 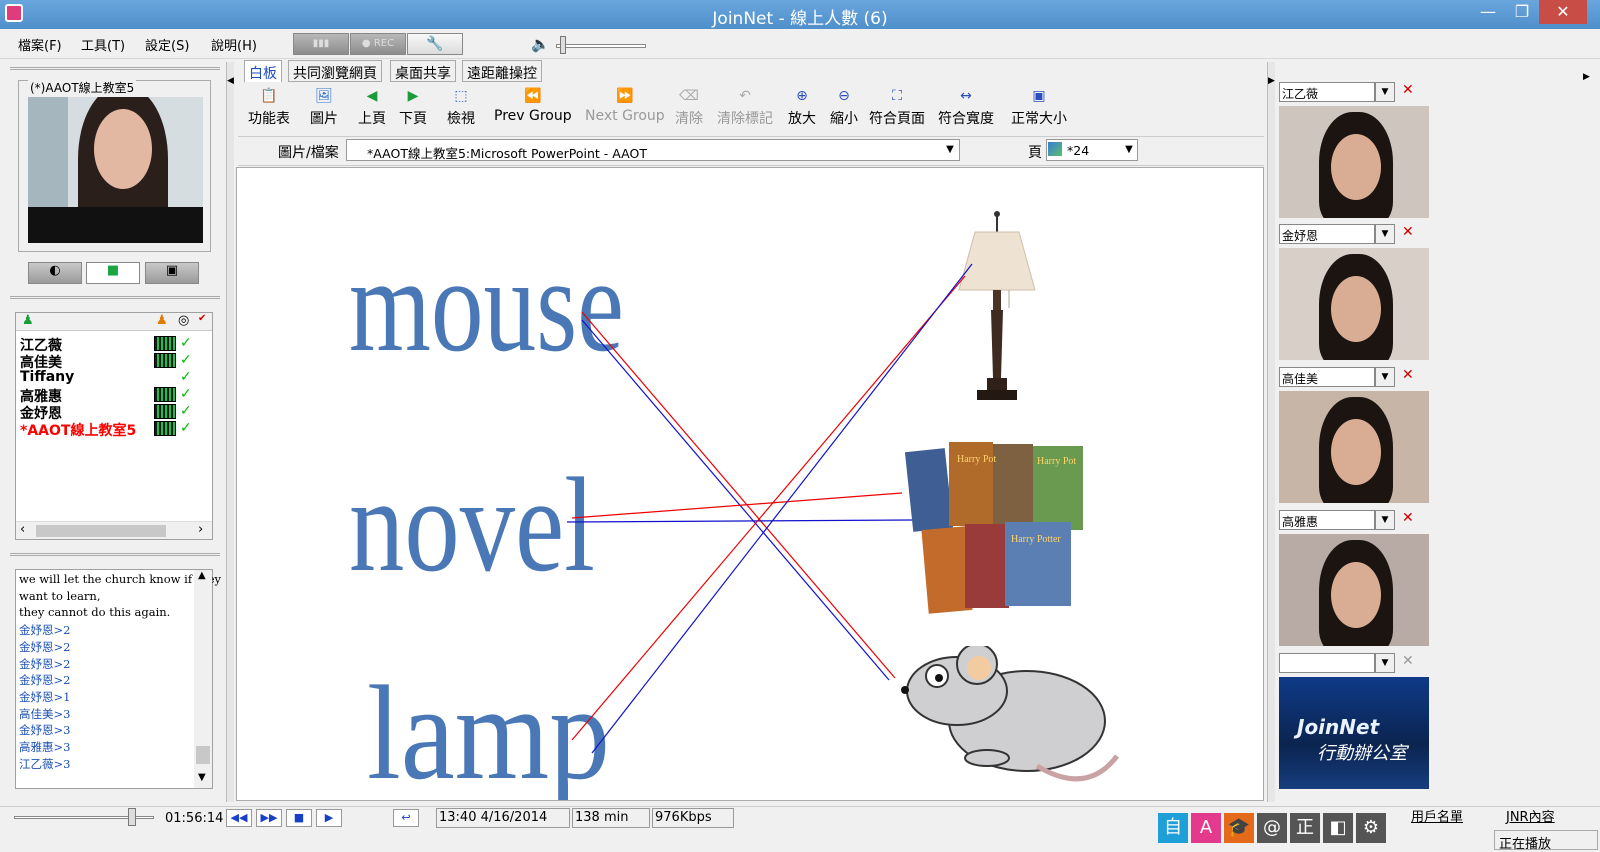 What do you see at coordinates (115, 557) in the screenshot?
I see `chat-grip` at bounding box center [115, 557].